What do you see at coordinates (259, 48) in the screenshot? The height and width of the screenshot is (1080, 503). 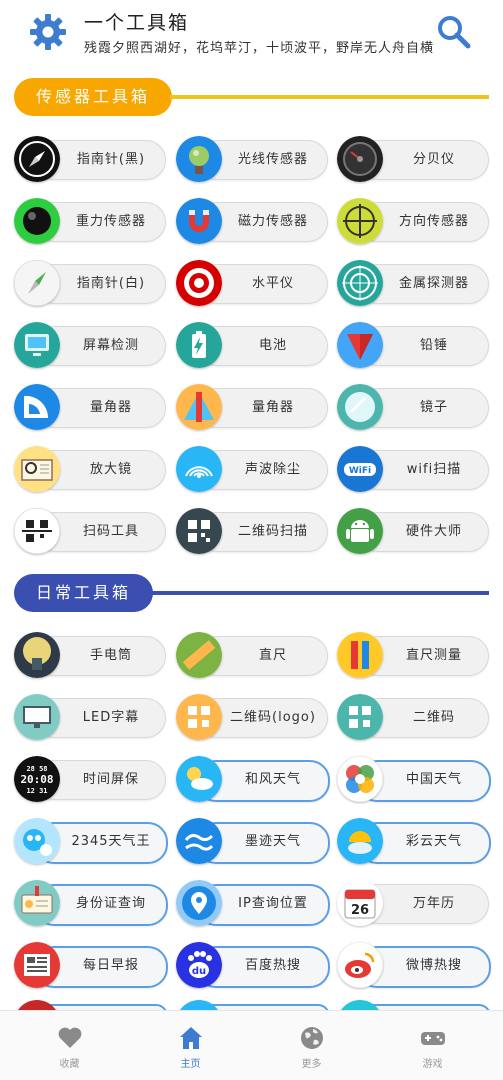 I see `app-subtitle: 残霞夕照西湖好，花坞苹汀，十顷波平，野岸无人舟自横` at bounding box center [259, 48].